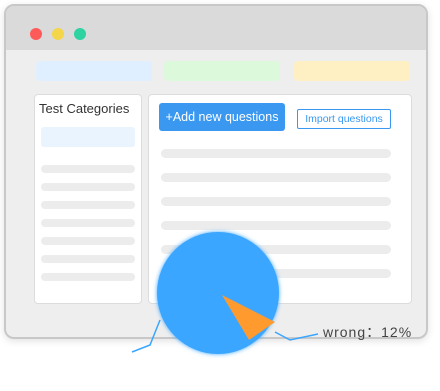  Describe the element at coordinates (146, 336) in the screenshot. I see `correct-leader-line` at that location.